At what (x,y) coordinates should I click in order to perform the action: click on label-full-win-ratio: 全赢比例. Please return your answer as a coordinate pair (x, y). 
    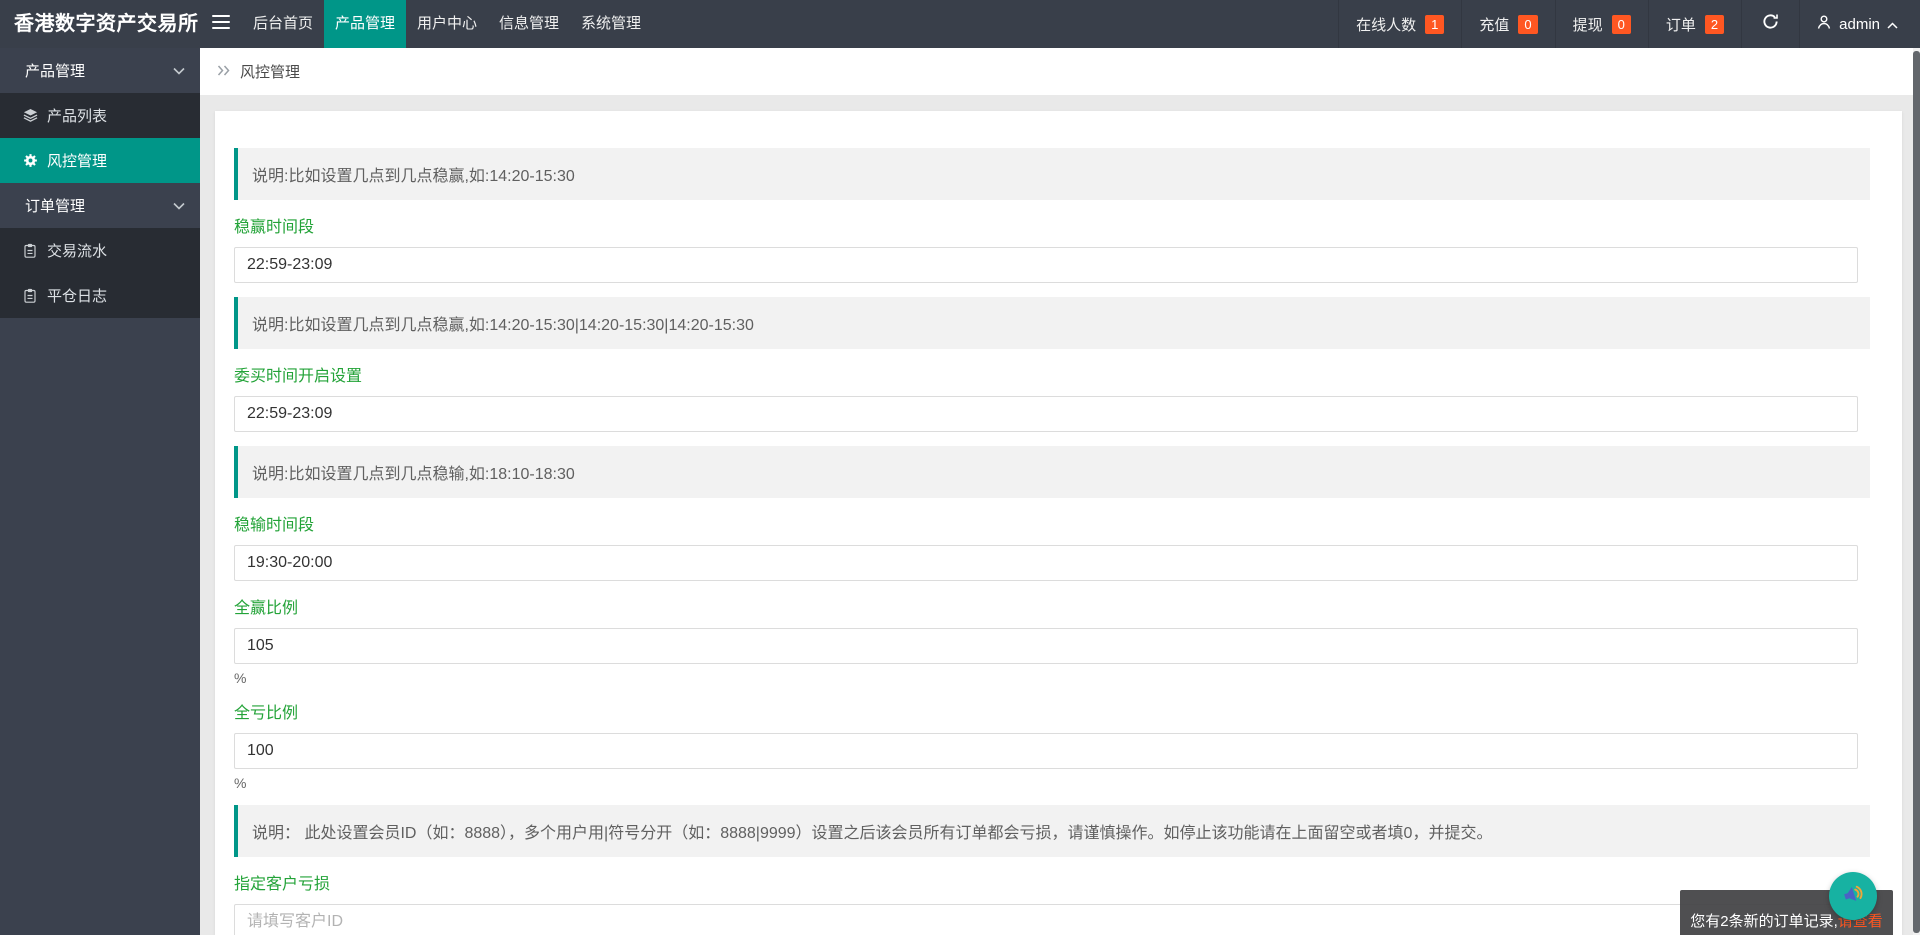
    Looking at the image, I should click on (266, 608).